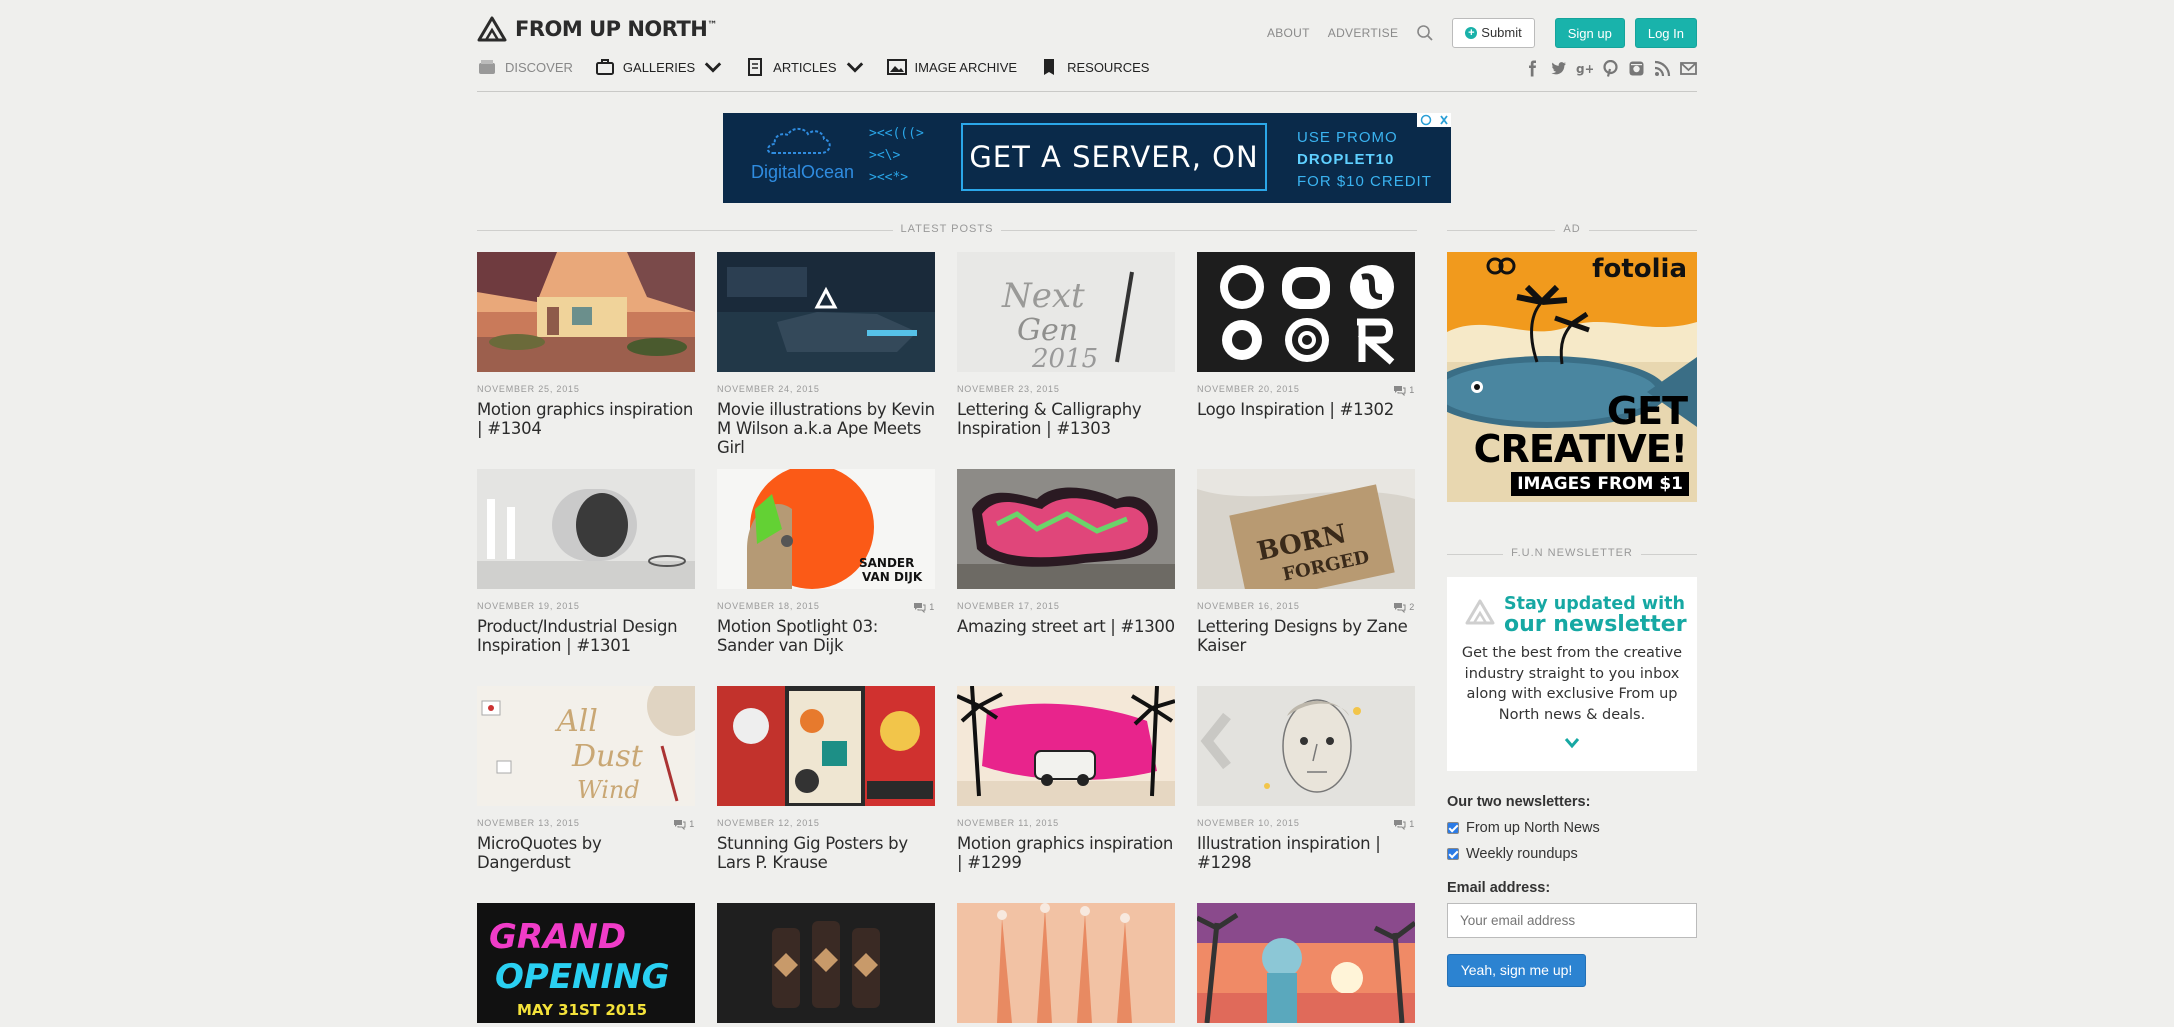 This screenshot has height=1027, width=2174. What do you see at coordinates (528, 606) in the screenshot?
I see `post-date: NOVEMBER 19, 2015` at bounding box center [528, 606].